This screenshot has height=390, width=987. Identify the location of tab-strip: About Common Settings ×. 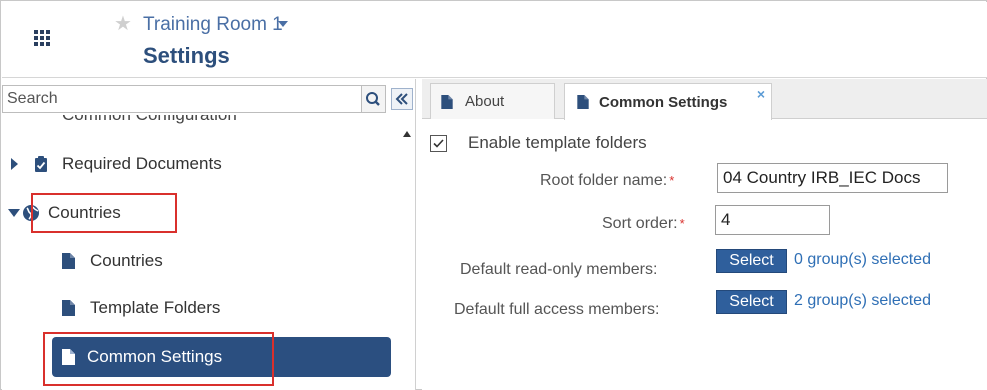
(704, 99).